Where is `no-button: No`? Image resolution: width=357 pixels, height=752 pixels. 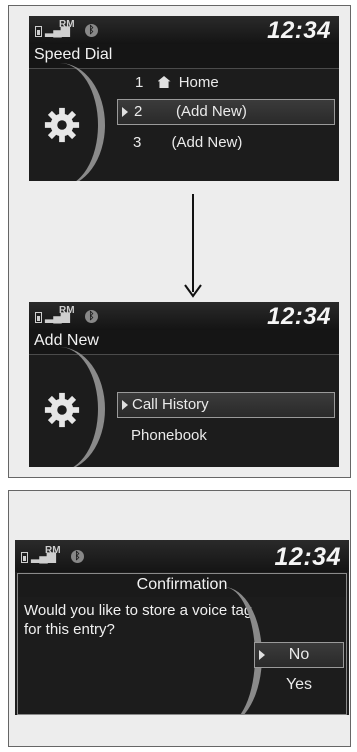
no-button: No is located at coordinates (299, 655).